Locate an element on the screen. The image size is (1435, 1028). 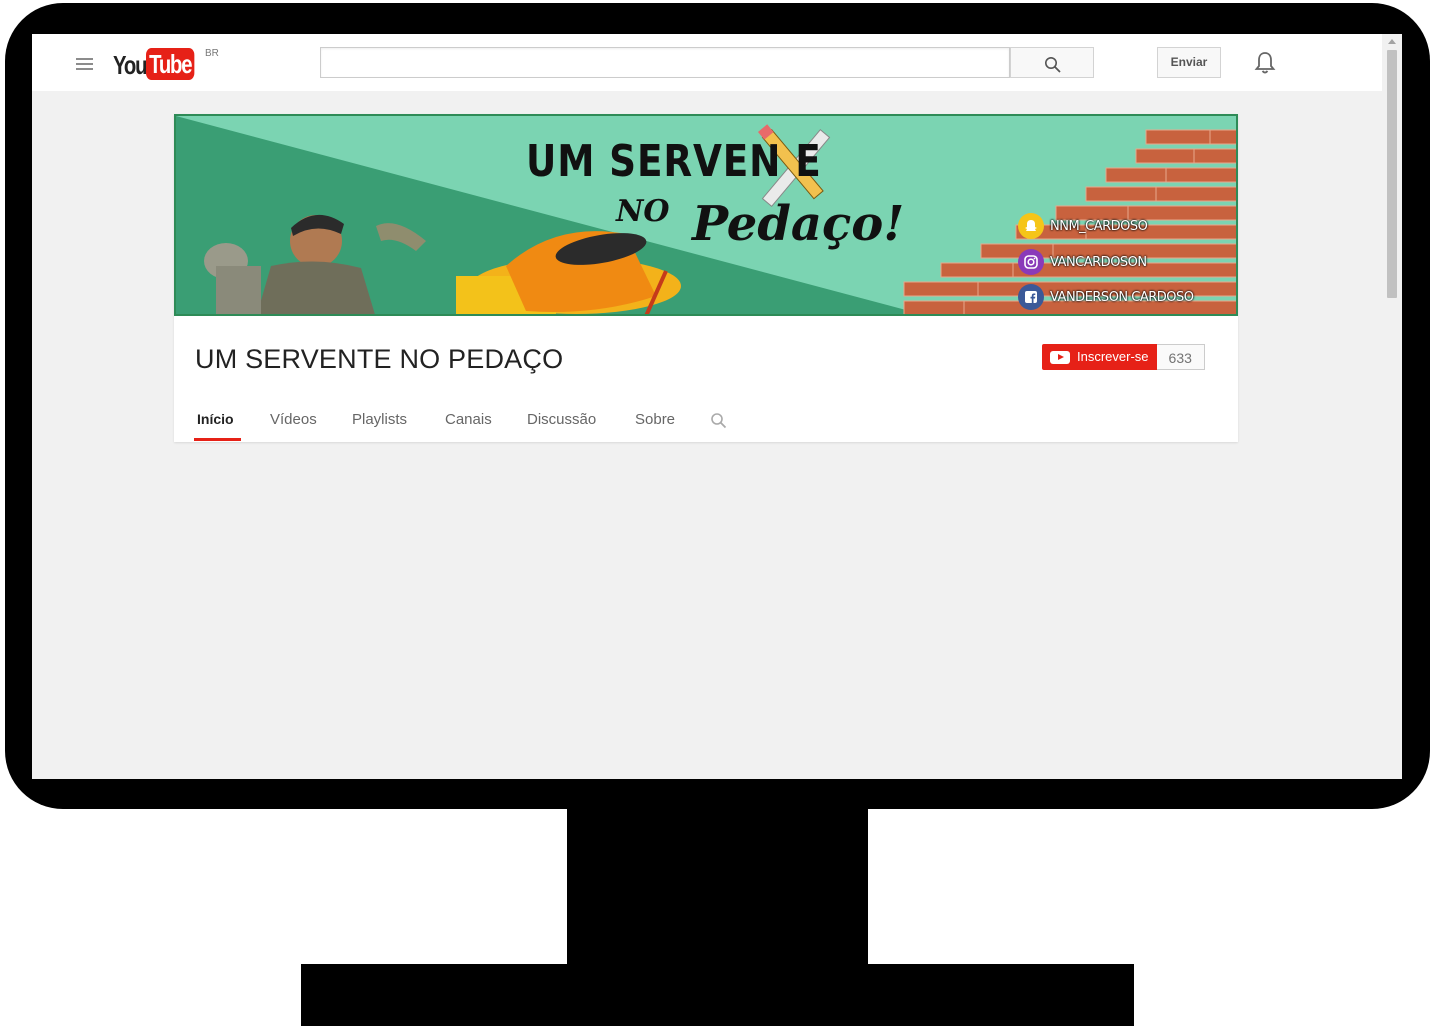
monitor-stand-neck is located at coordinates (717, 885).